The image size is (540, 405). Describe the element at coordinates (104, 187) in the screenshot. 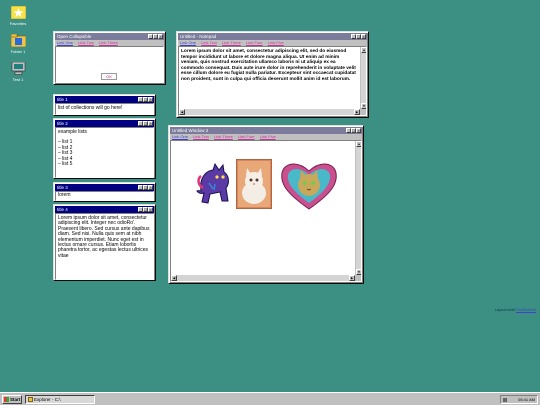

I see `title-bar: title 3 _ □ ×` at that location.